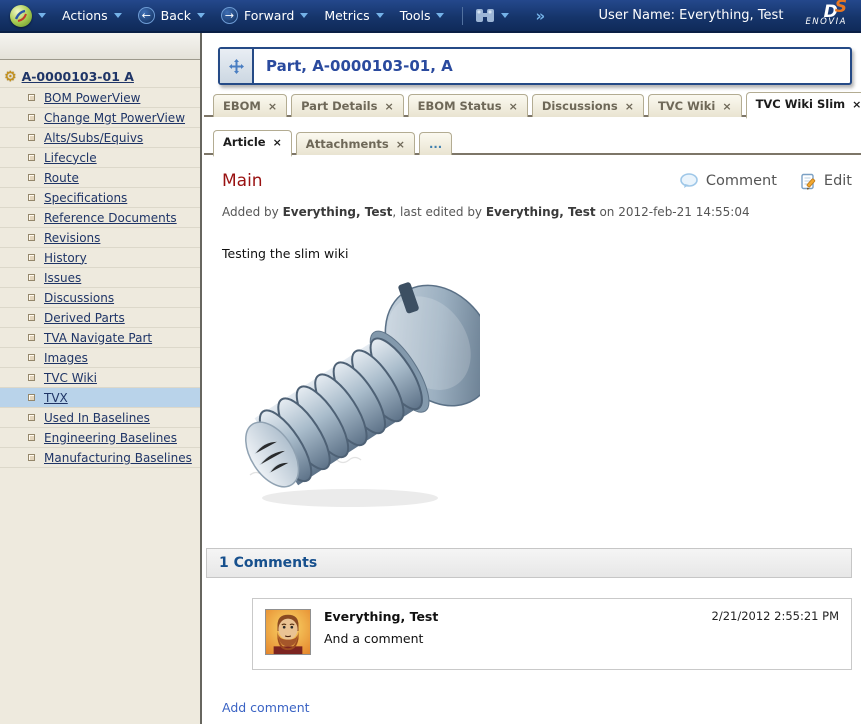  Describe the element at coordinates (65, 258) in the screenshot. I see `sidebar-item-label: History` at that location.